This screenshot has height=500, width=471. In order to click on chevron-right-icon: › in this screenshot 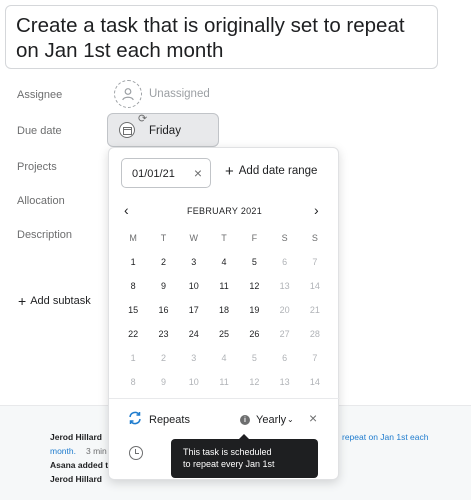, I will do `click(316, 210)`.